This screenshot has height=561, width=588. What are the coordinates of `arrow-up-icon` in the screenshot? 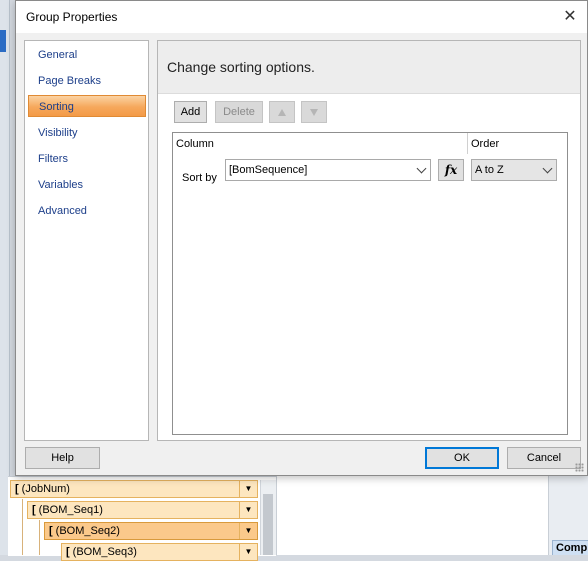 It's located at (282, 112).